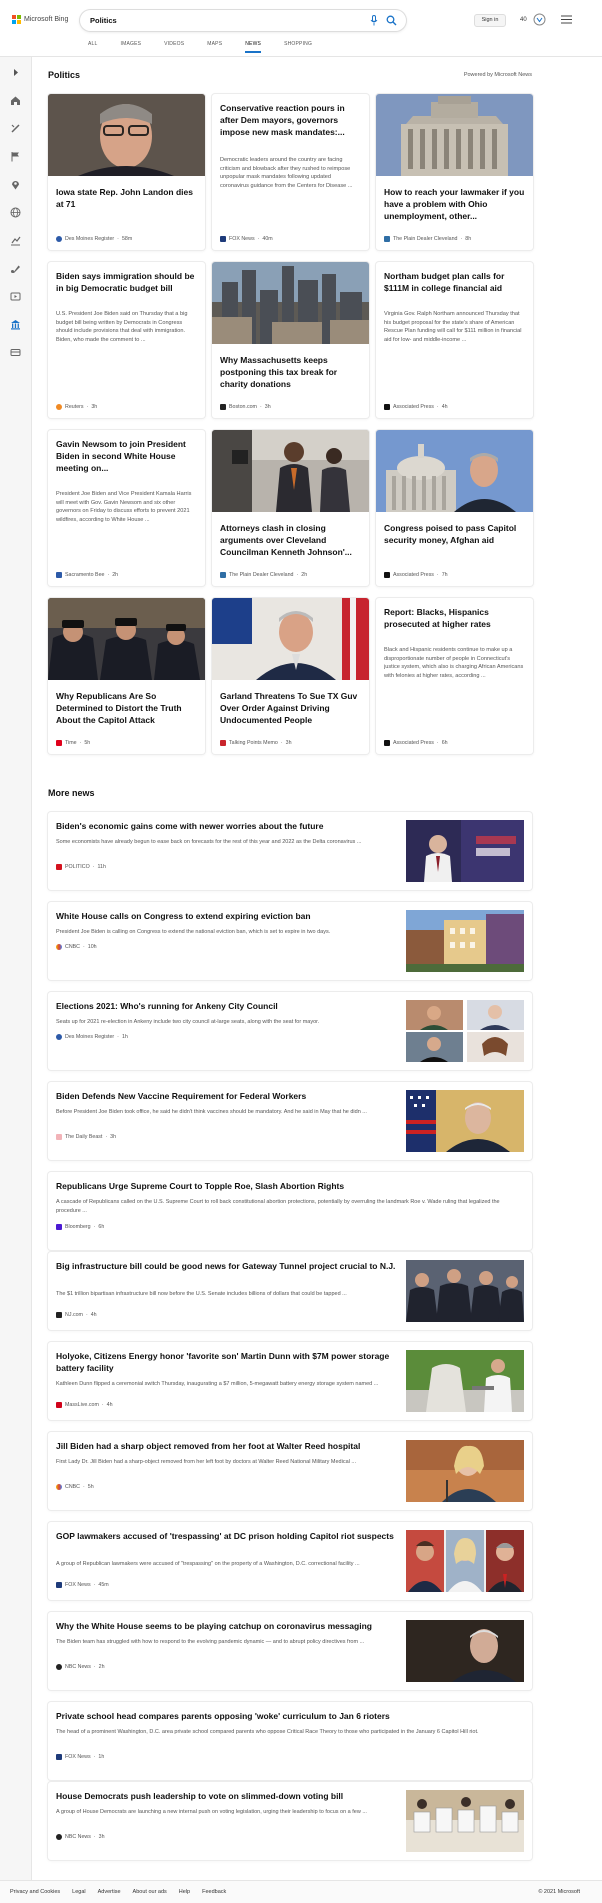  I want to click on more-icon, so click(15, 352).